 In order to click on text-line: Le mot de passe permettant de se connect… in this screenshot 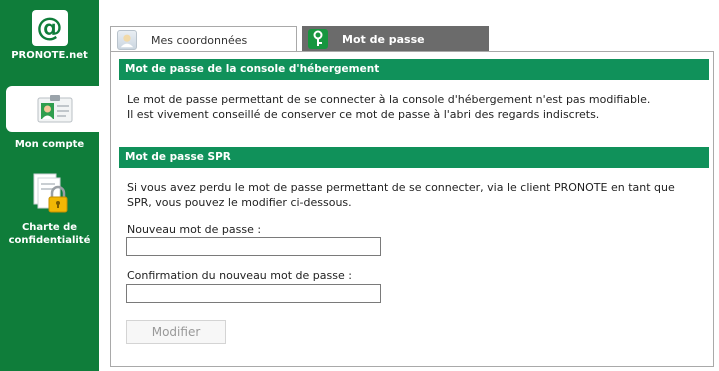, I will do `click(389, 99)`.